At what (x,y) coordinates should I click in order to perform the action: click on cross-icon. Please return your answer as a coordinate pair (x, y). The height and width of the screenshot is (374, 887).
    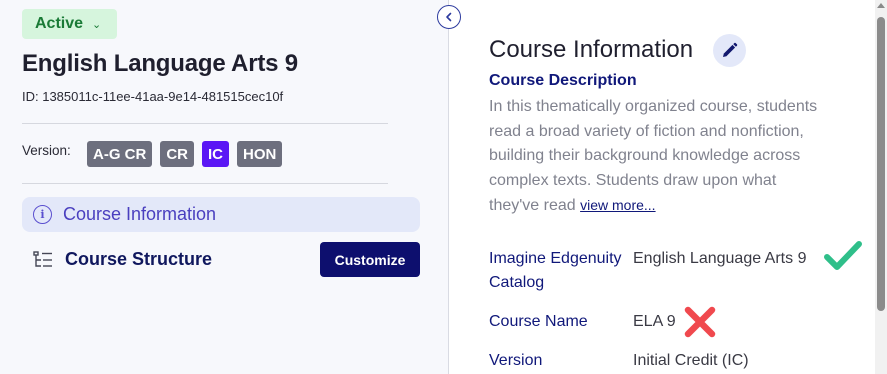
    Looking at the image, I should click on (700, 322).